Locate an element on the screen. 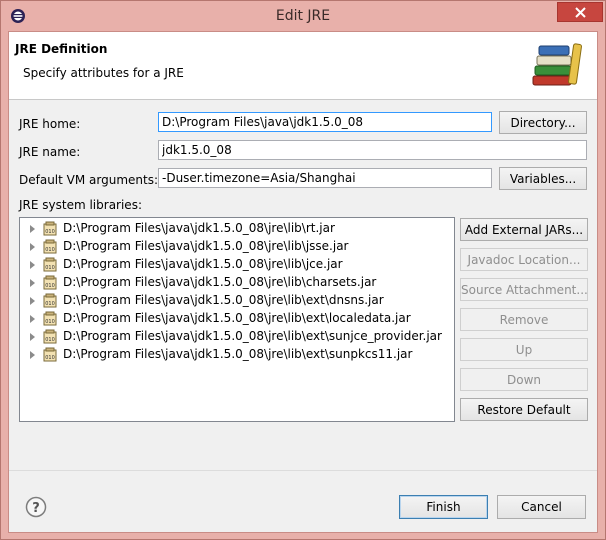  jre-name-input is located at coordinates (372, 150).